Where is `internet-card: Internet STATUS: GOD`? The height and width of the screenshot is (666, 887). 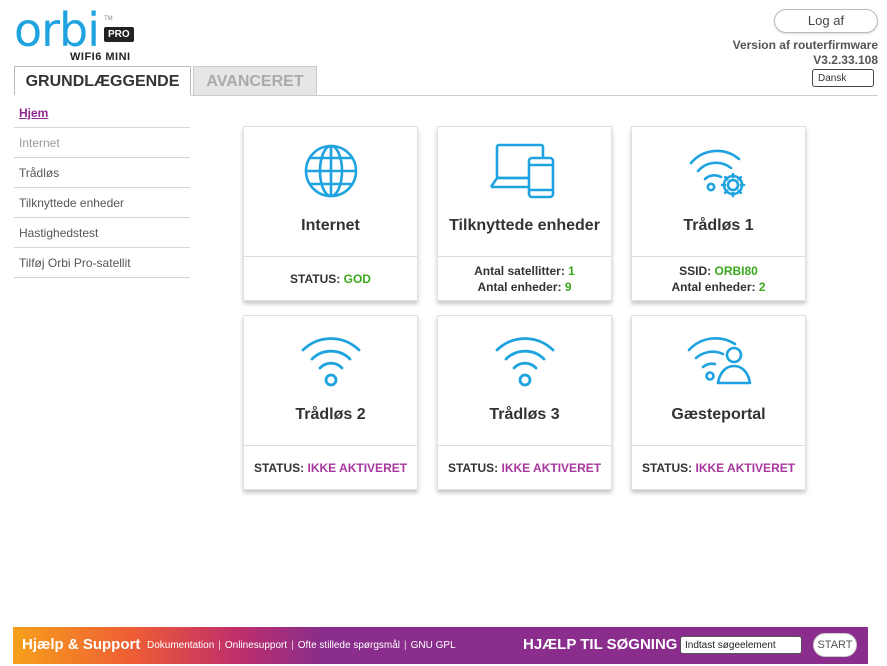
internet-card: Internet STATUS: GOD is located at coordinates (330, 213).